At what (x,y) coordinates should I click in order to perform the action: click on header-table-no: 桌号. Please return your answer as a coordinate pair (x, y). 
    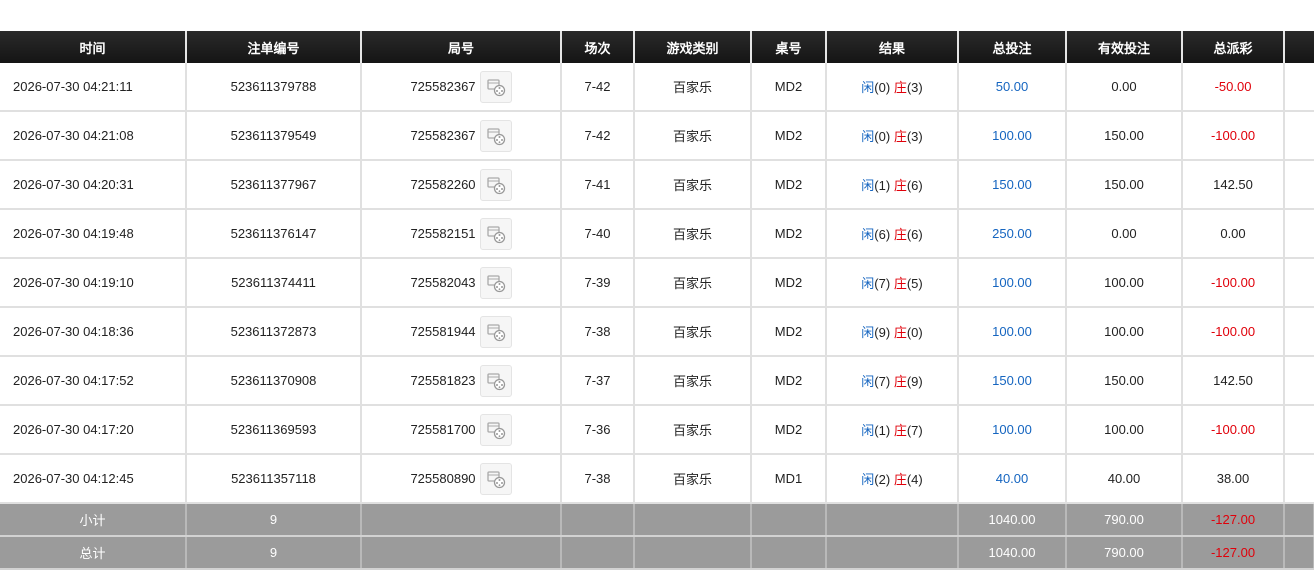
    Looking at the image, I should click on (789, 47).